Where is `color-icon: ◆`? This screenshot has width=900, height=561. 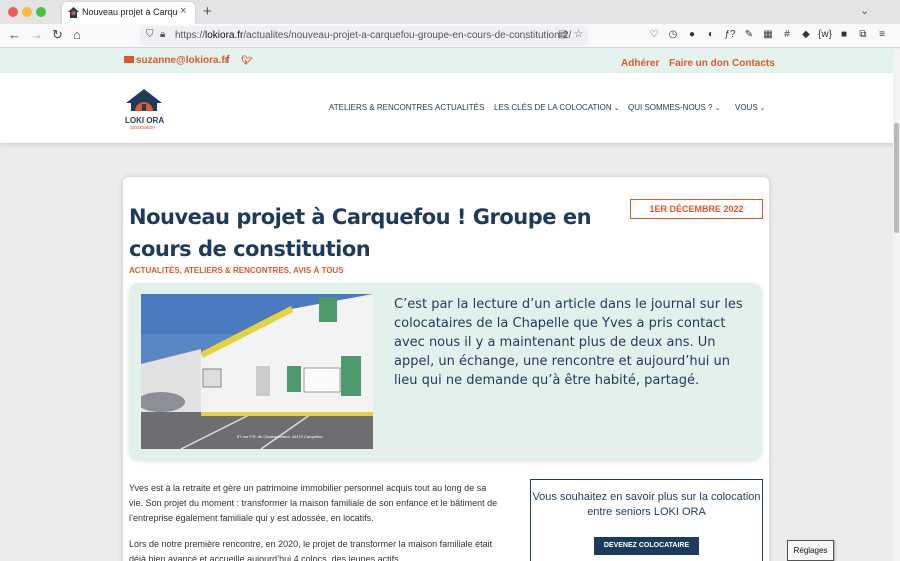 color-icon: ◆ is located at coordinates (806, 35).